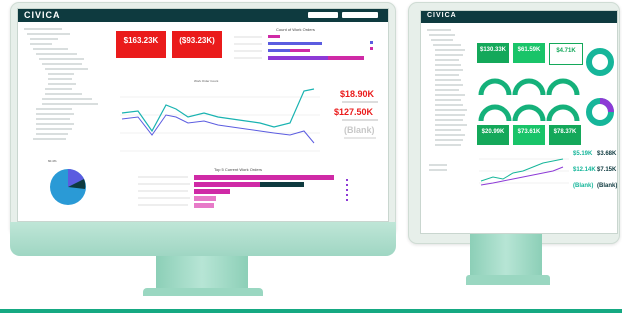 The image size is (622, 313). I want to click on monitor-right-base, so click(508, 280).